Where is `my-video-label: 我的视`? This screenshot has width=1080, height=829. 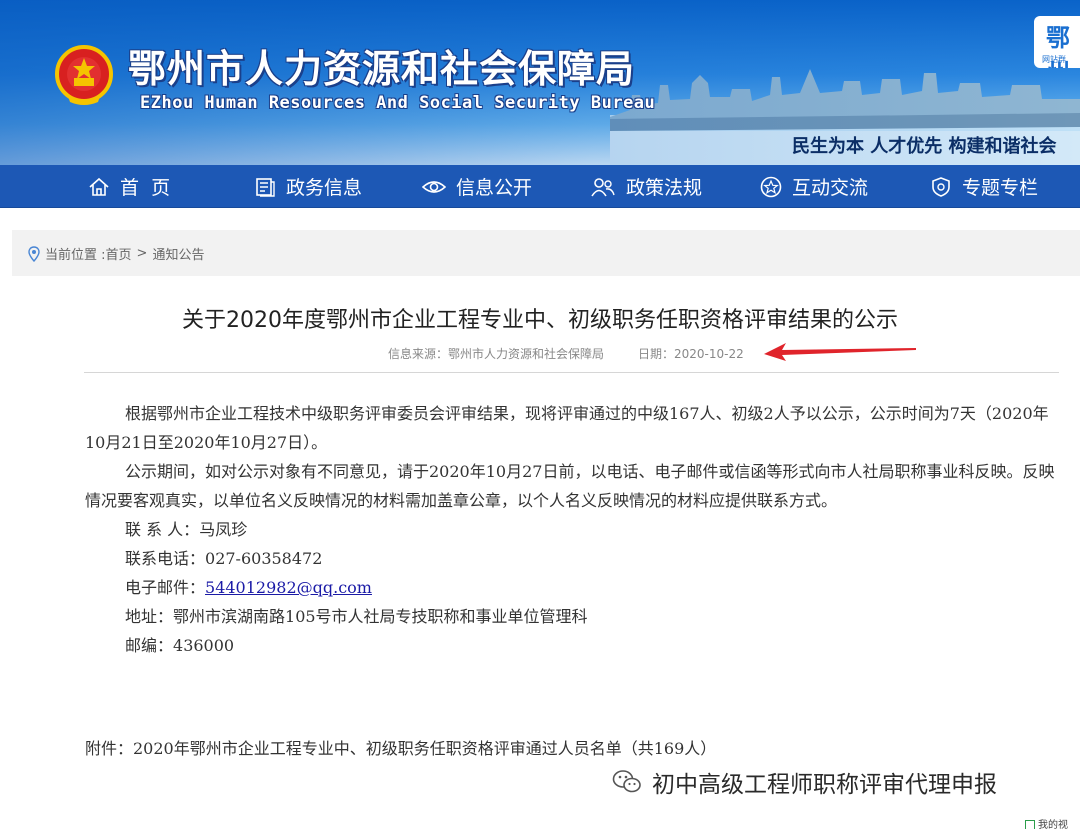
my-video-label: 我的视 is located at coordinates (1053, 824).